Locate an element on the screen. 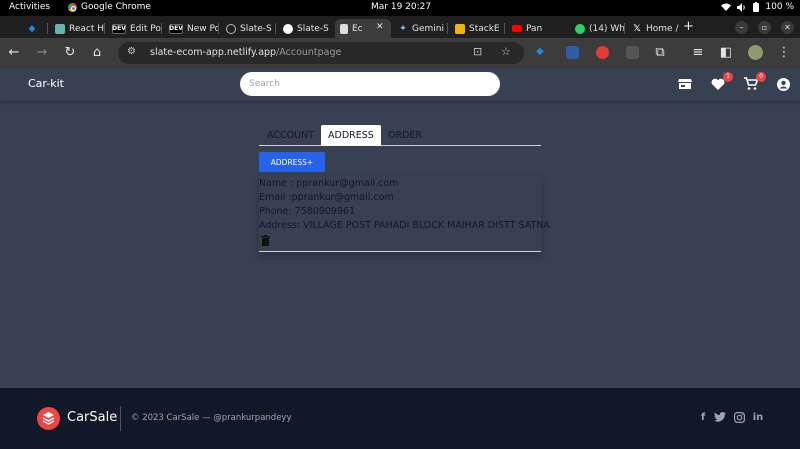 The width and height of the screenshot is (800, 449). tab-order: ORDER is located at coordinates (405, 135).